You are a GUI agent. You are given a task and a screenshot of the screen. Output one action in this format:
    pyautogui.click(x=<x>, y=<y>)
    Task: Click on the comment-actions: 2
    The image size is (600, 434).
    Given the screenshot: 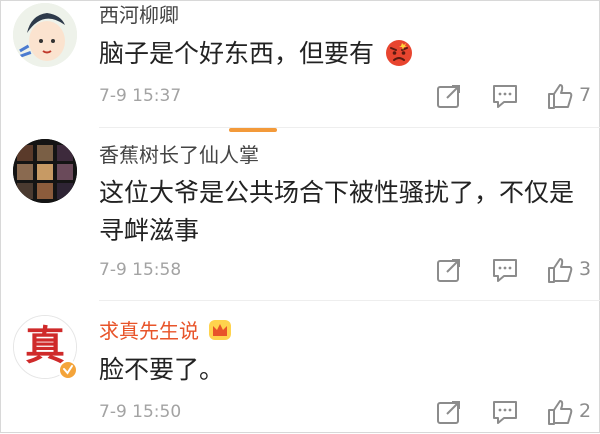 What is the action you would take?
    pyautogui.click(x=515, y=413)
    